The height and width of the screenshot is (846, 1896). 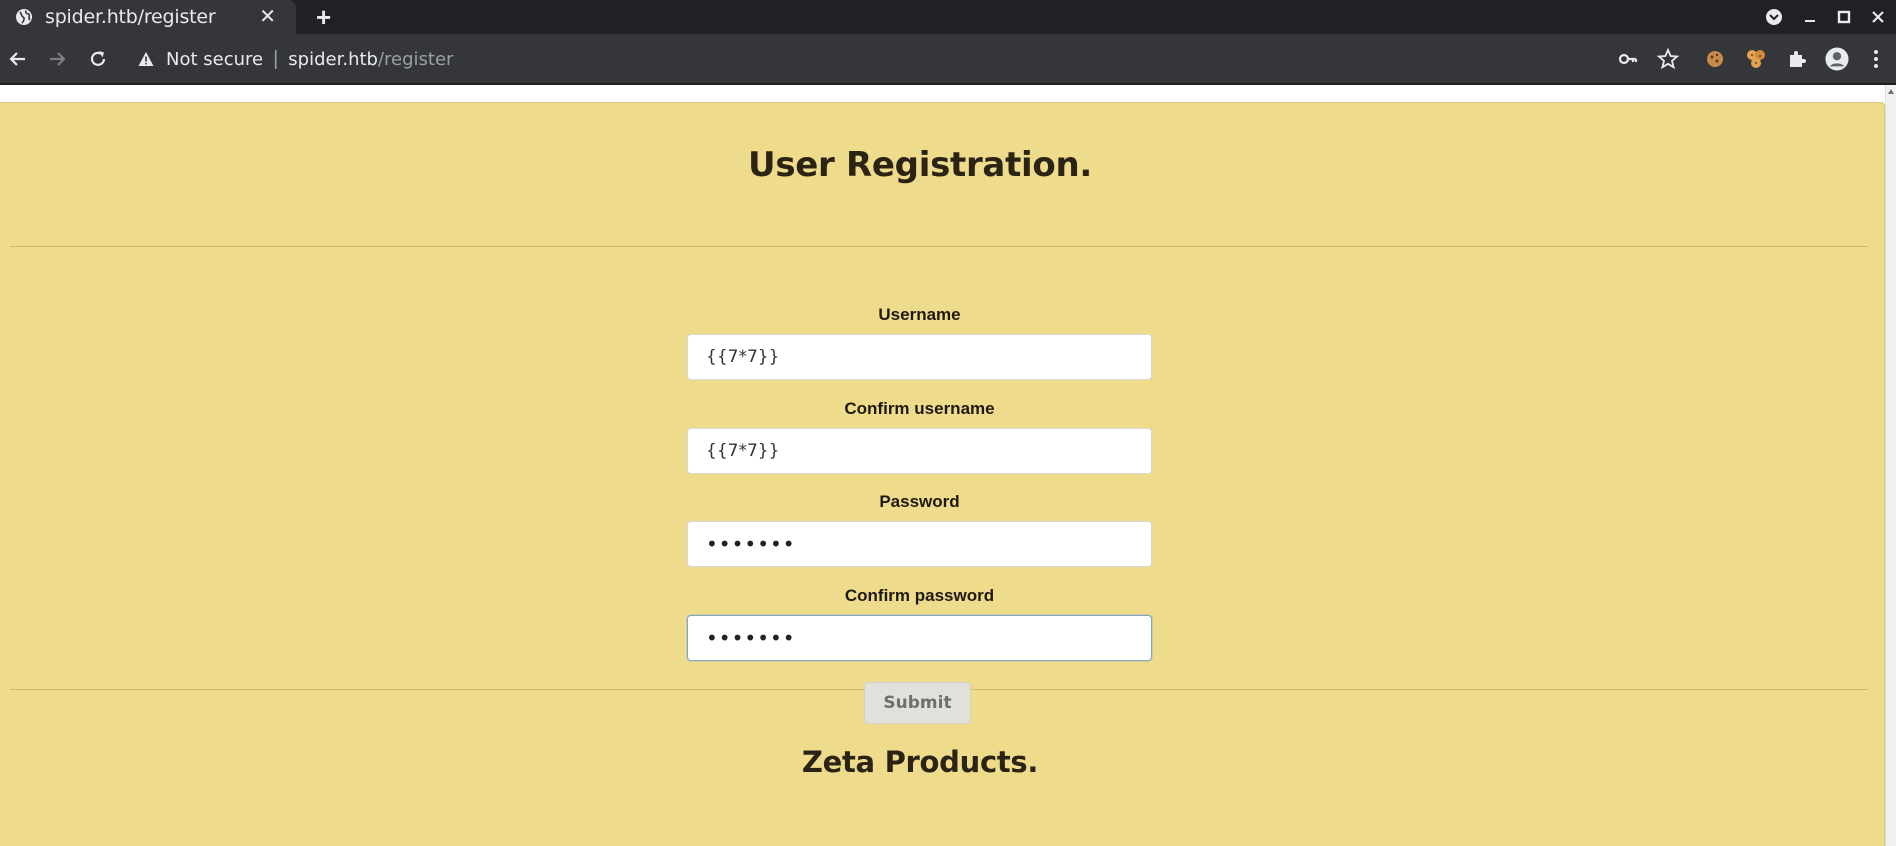 What do you see at coordinates (919, 638) in the screenshot?
I see `confirm-password-input: •••••••` at bounding box center [919, 638].